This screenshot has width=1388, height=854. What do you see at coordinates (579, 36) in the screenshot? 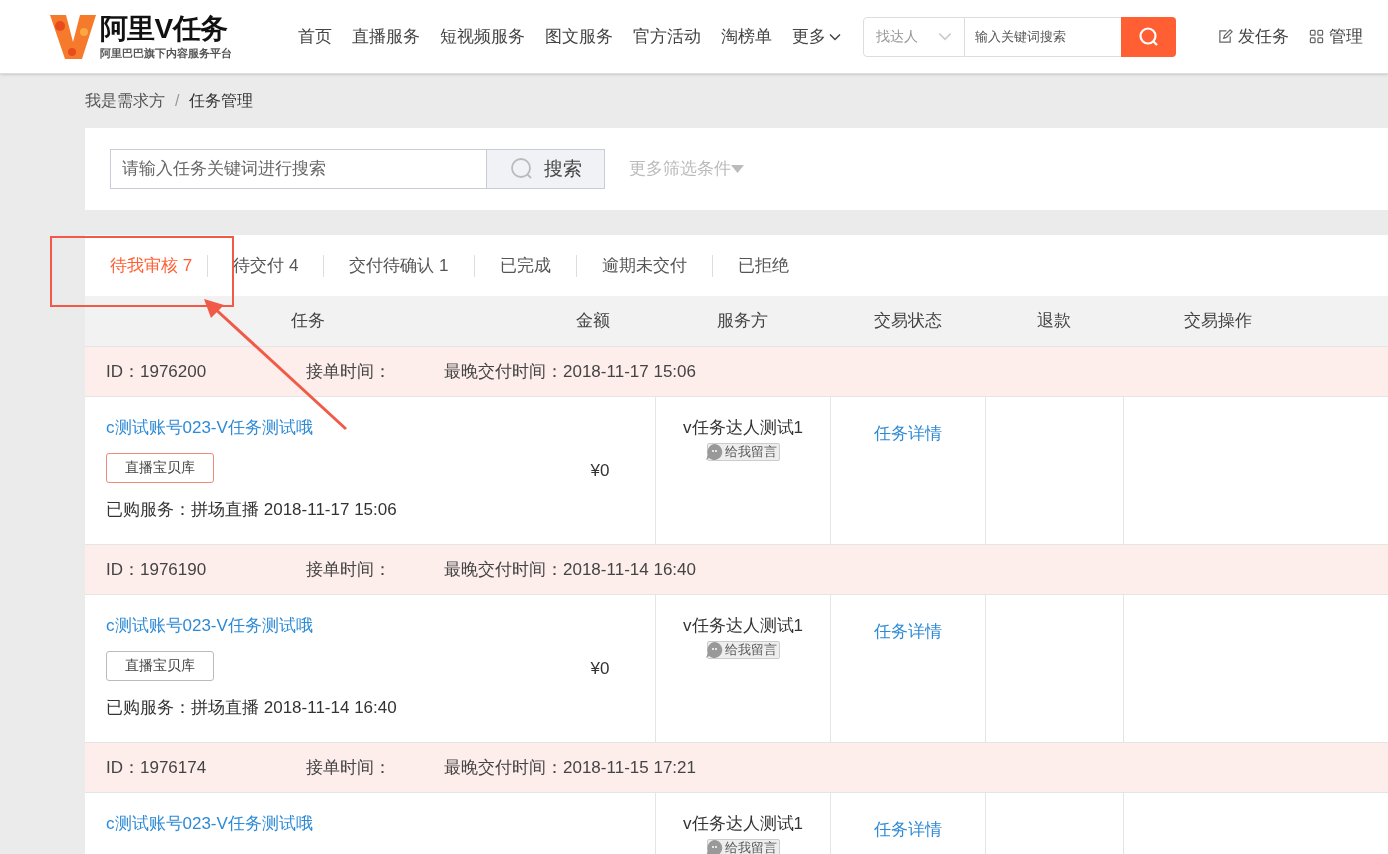
I see `nav-link: 图文服务` at bounding box center [579, 36].